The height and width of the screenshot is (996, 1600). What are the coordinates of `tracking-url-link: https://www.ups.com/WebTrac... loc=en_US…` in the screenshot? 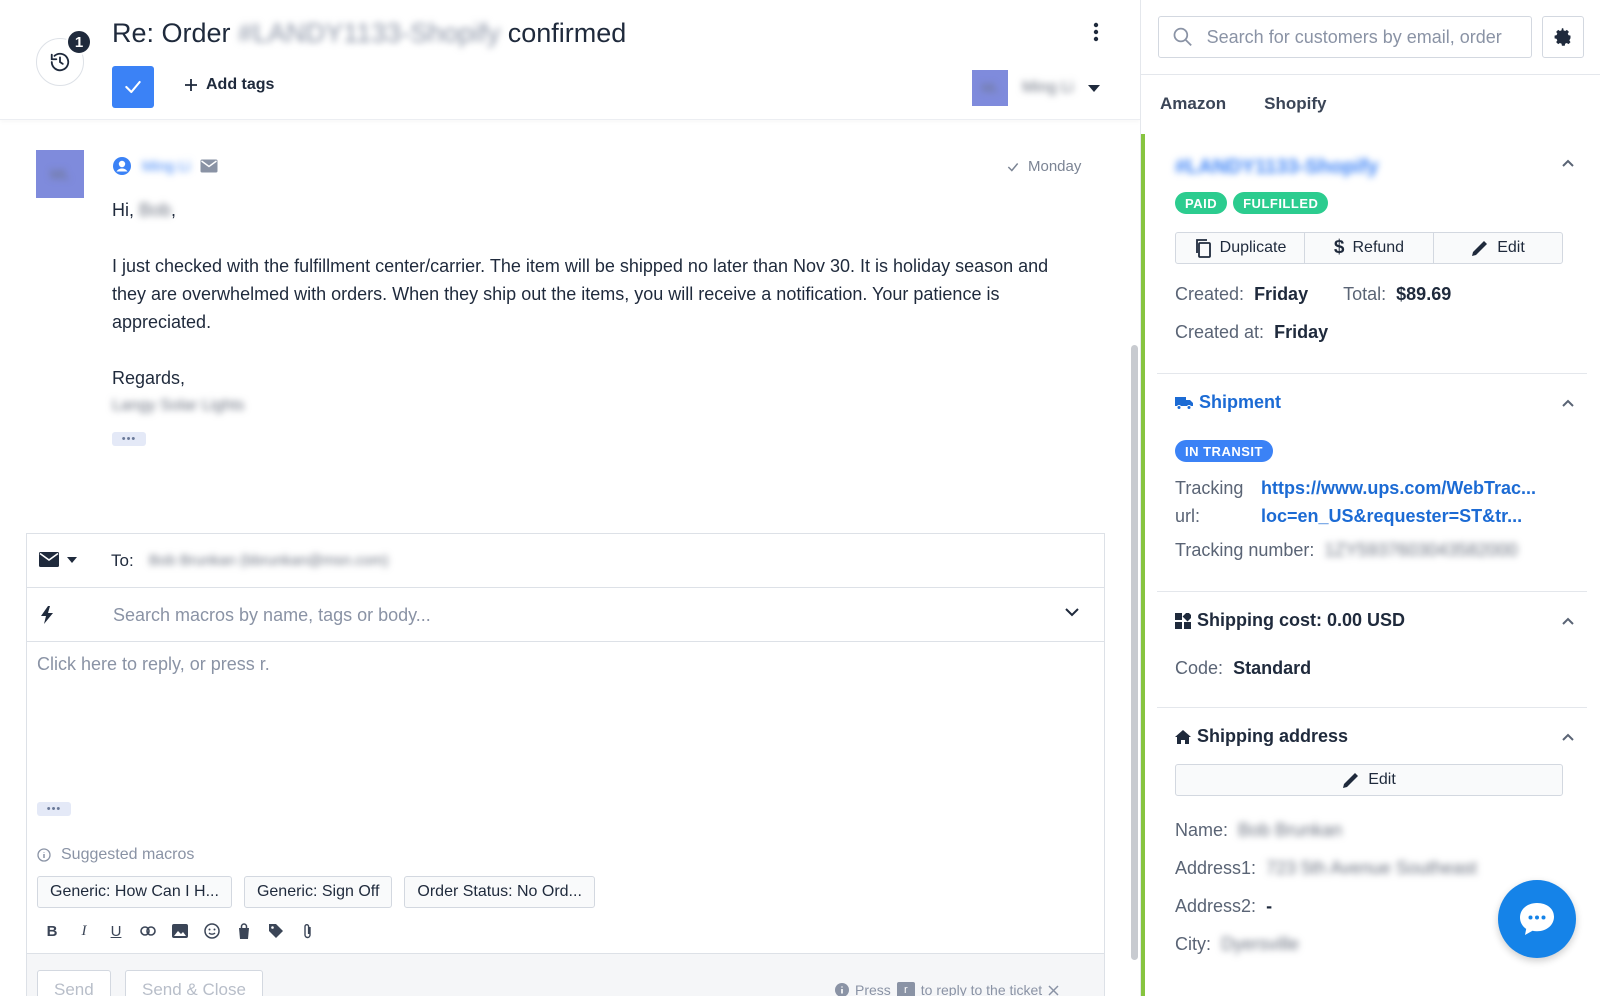 It's located at (1398, 502).